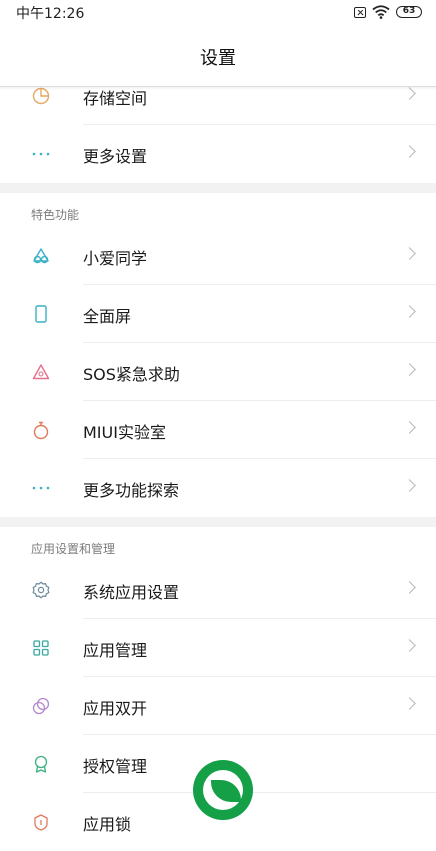 The height and width of the screenshot is (851, 436). What do you see at coordinates (218, 430) in the screenshot?
I see `settings-item-miui-lab: MIUI实验室` at bounding box center [218, 430].